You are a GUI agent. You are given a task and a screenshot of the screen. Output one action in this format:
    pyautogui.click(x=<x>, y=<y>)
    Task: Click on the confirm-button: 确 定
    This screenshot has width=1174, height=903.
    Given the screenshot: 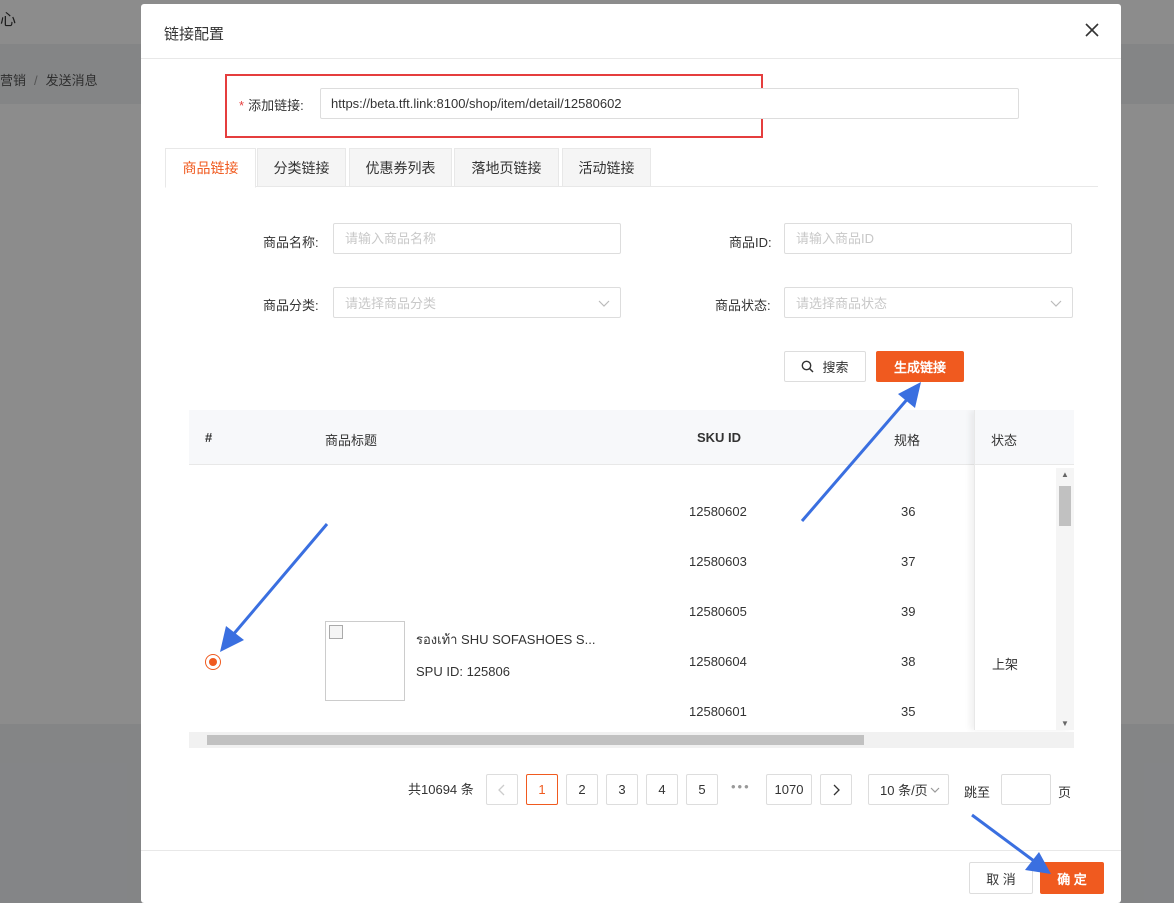 What is the action you would take?
    pyautogui.click(x=1072, y=878)
    